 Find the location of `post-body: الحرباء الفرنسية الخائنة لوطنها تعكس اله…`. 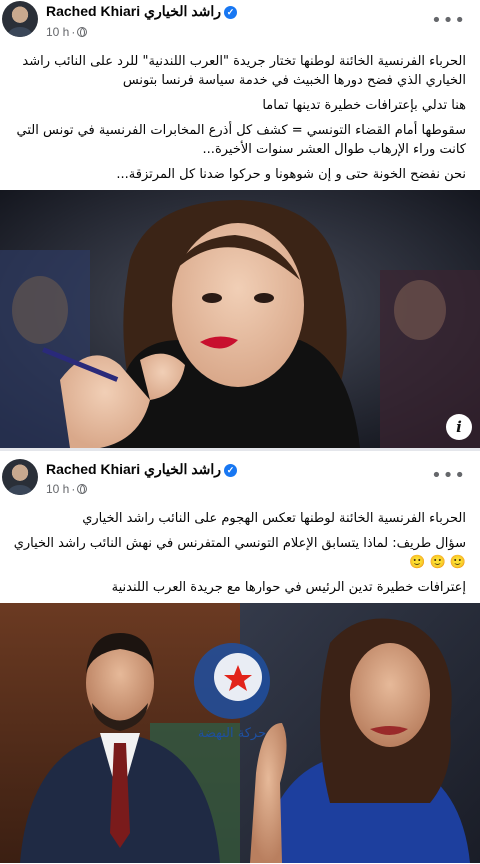

post-body: الحرباء الفرنسية الخائنة لوطنها تعكس اله… is located at coordinates (240, 550).